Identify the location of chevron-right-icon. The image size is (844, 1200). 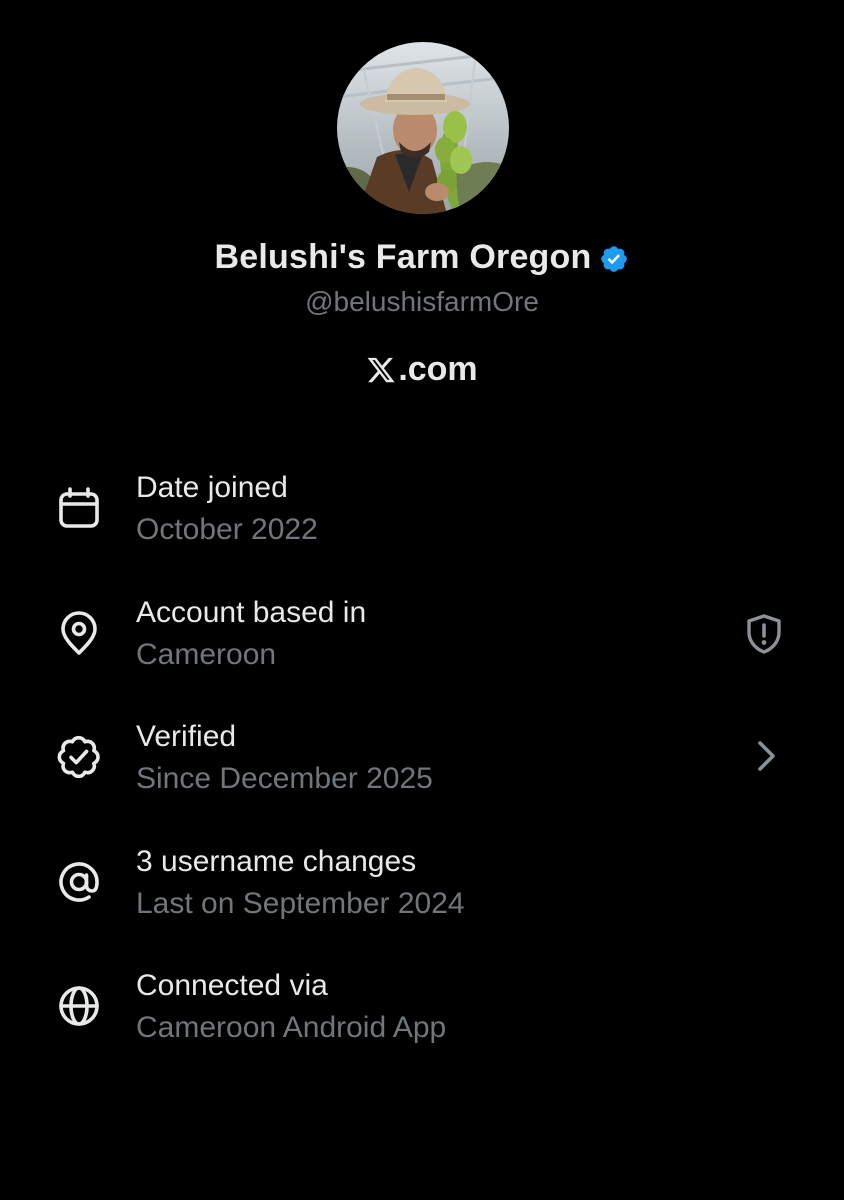
(766, 756).